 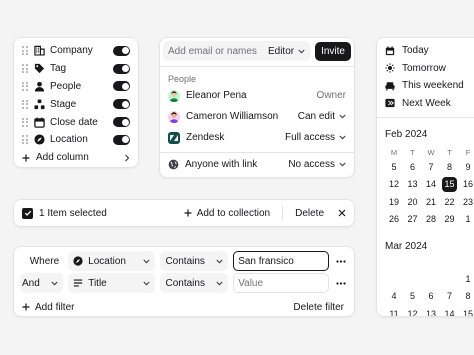 What do you see at coordinates (173, 164) in the screenshot?
I see `globe-icon` at bounding box center [173, 164].